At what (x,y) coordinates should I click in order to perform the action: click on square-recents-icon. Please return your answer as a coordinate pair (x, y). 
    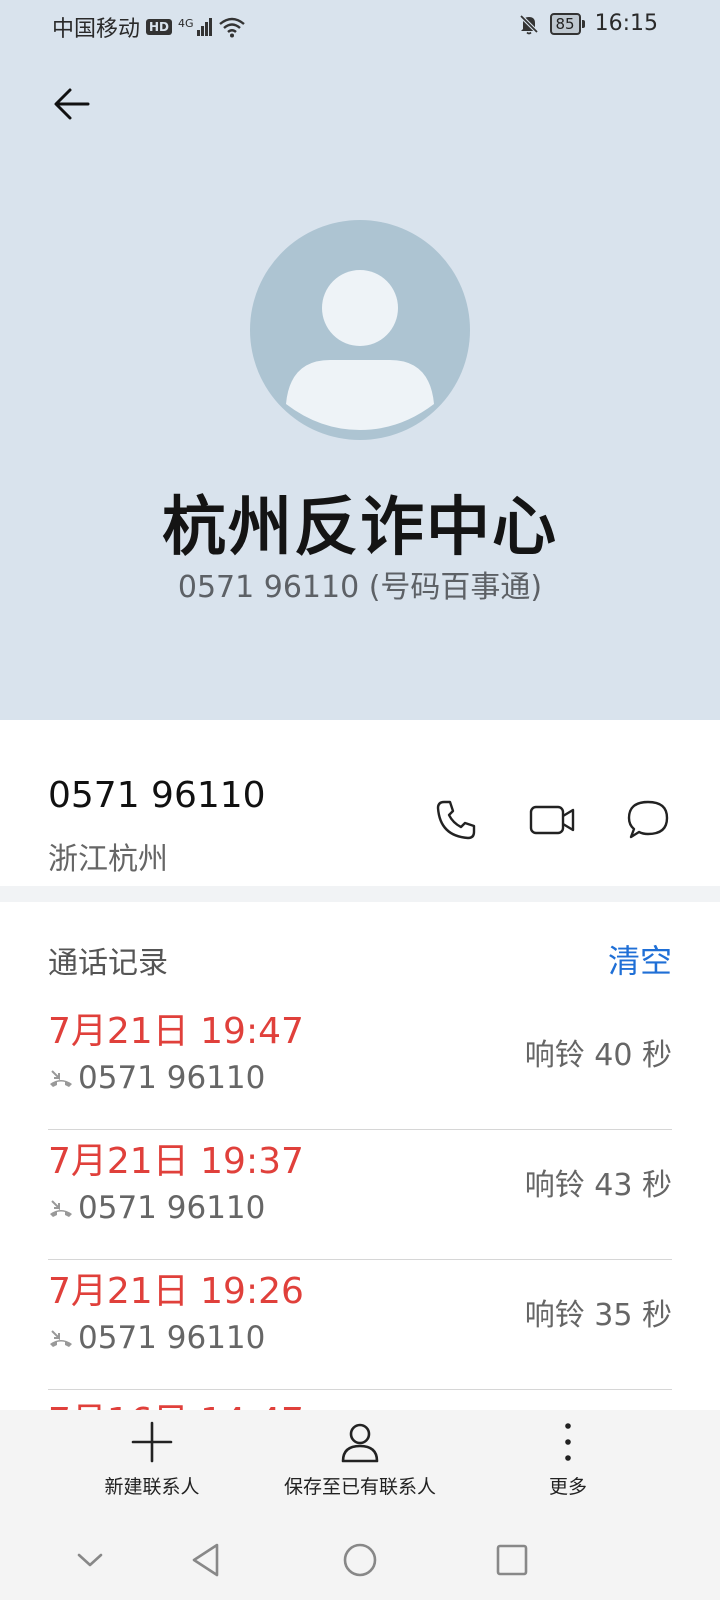
    Looking at the image, I should click on (512, 1560).